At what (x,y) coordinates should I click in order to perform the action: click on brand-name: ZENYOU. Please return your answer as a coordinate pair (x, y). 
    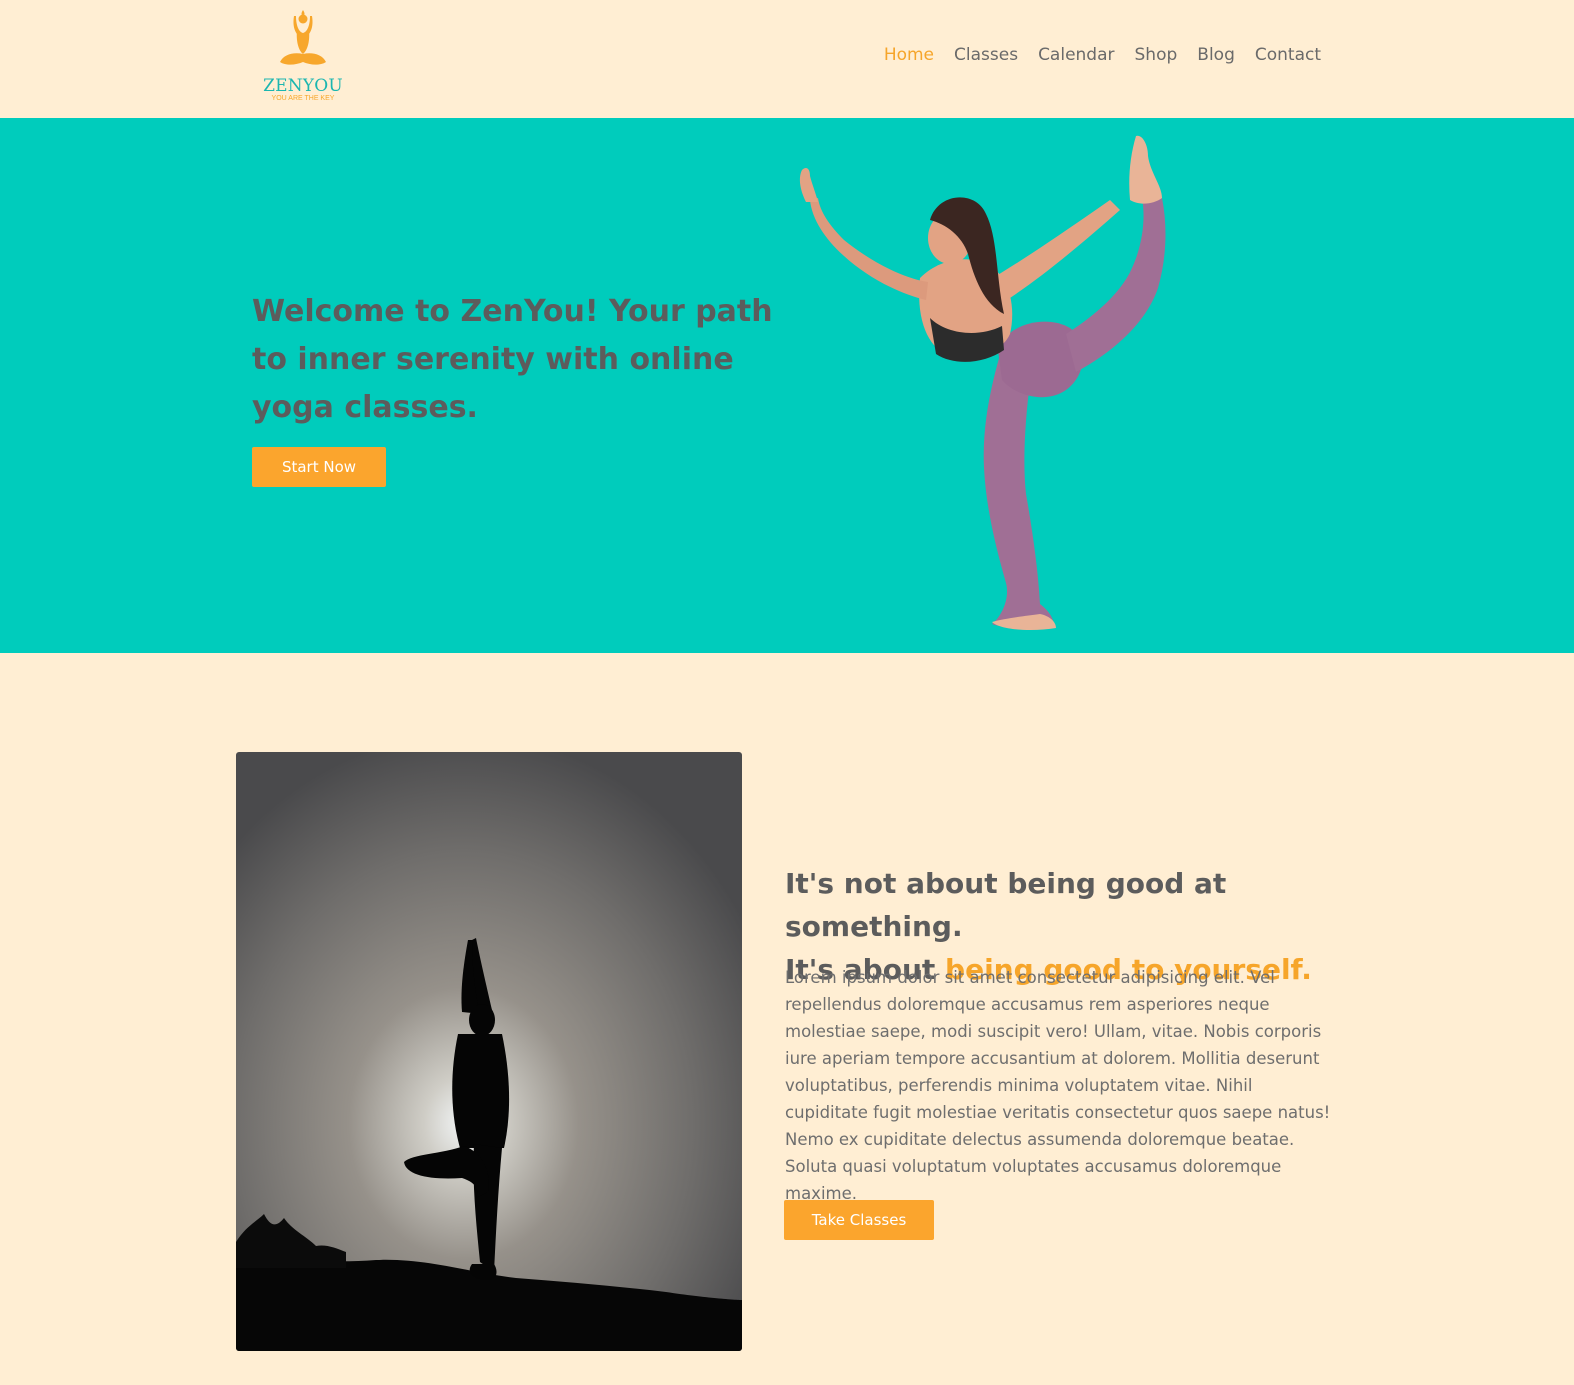
    Looking at the image, I should click on (303, 86).